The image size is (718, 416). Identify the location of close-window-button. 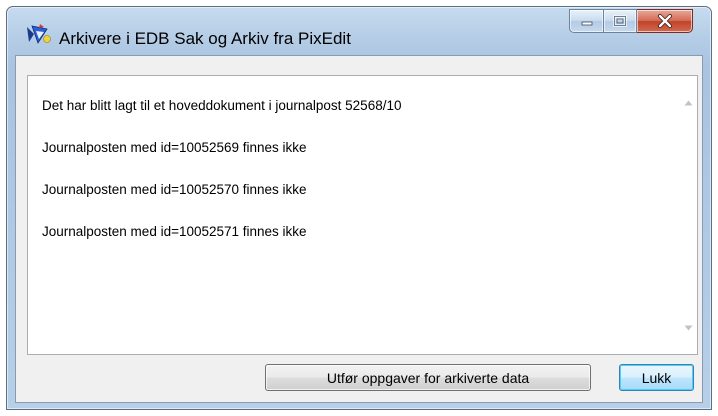
(665, 21).